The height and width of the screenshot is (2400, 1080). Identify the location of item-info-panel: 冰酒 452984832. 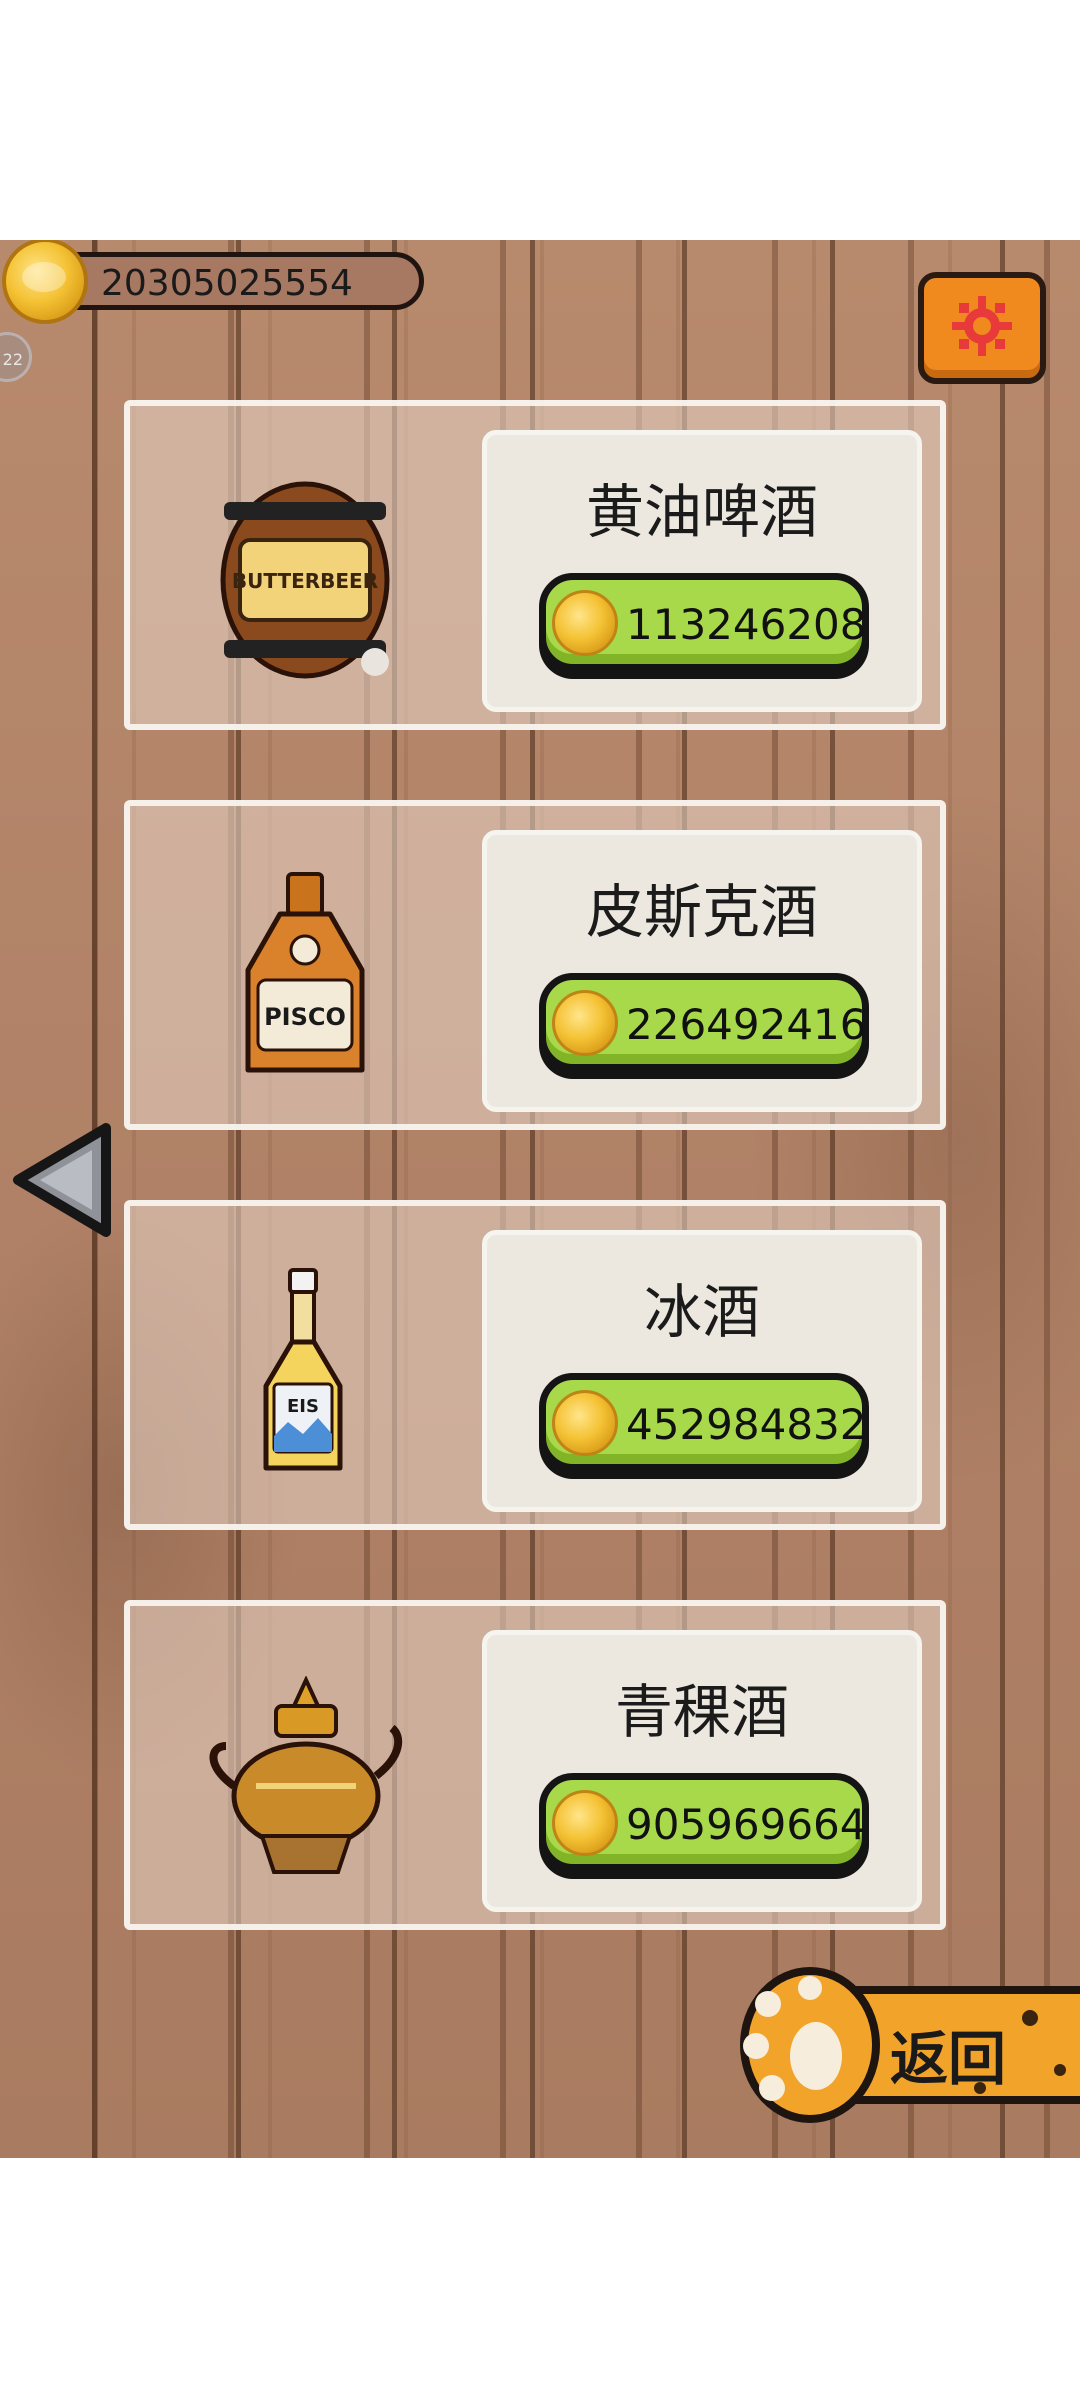
(702, 1371).